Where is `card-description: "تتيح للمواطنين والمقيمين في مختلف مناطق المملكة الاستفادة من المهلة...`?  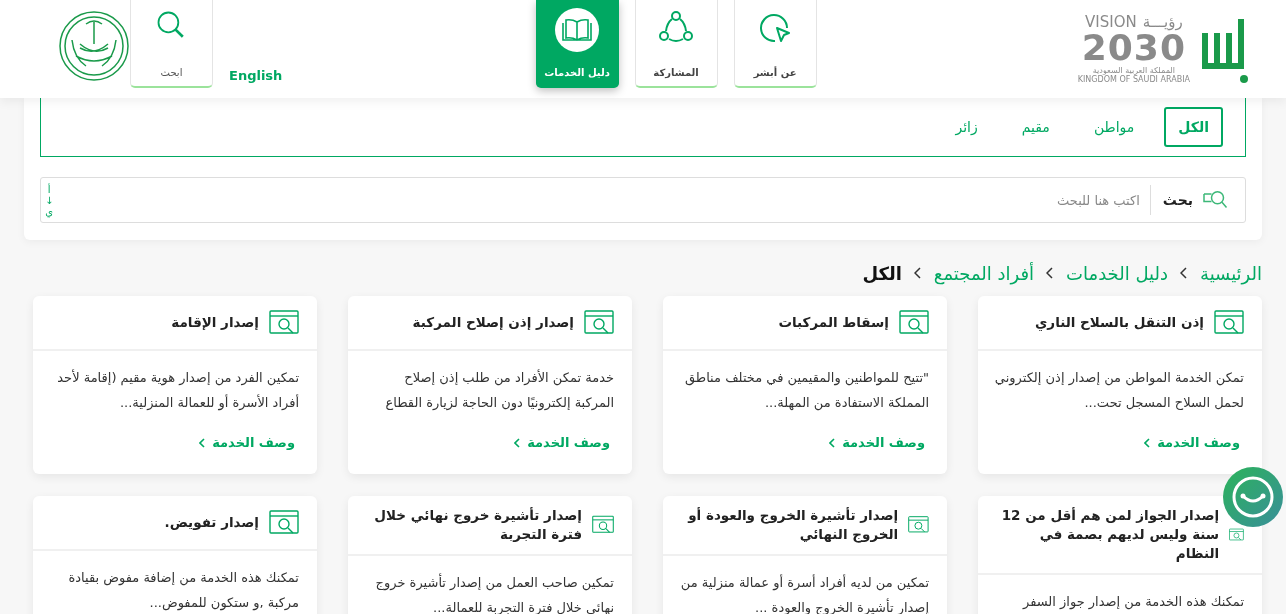 card-description: "تتيح للمواطنين والمقيمين في مختلف مناطق المملكة الاستفادة من المهلة... is located at coordinates (806, 391).